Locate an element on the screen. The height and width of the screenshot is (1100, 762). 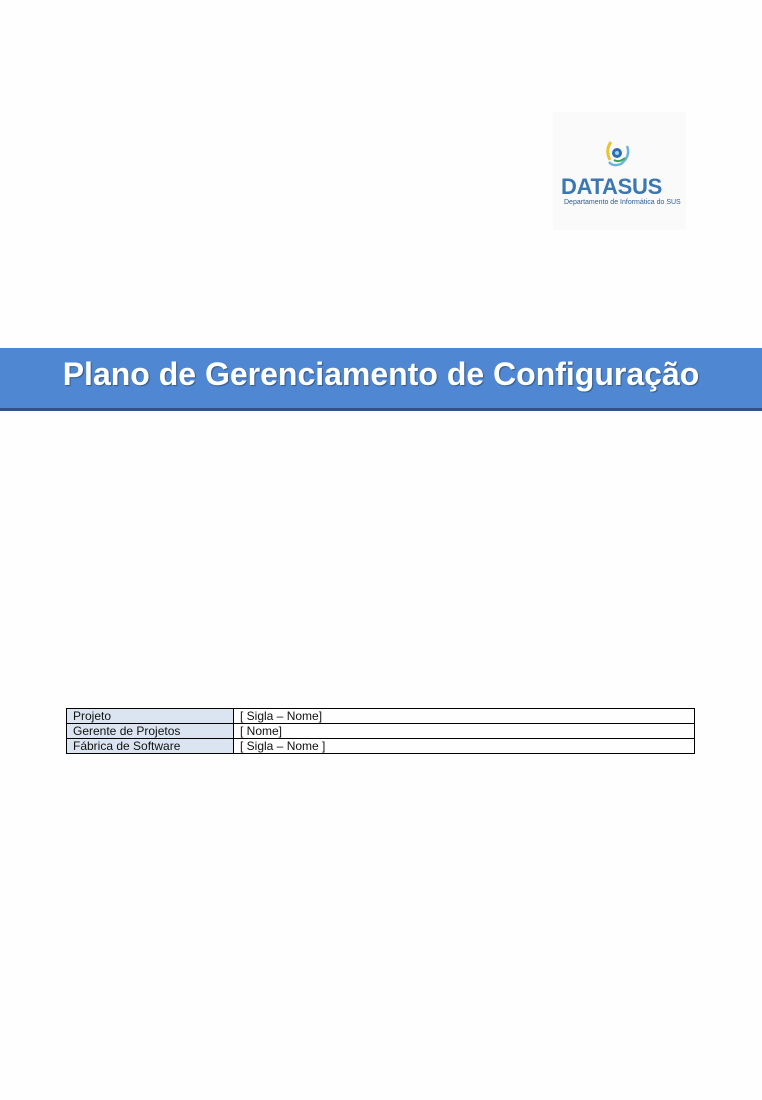
logo-name: DATASUS is located at coordinates (611, 186).